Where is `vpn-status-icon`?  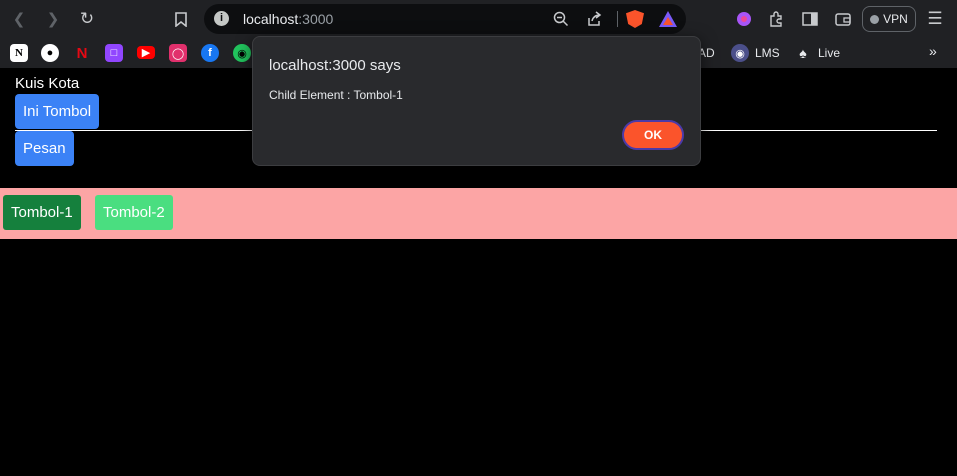
vpn-status-icon is located at coordinates (875, 19).